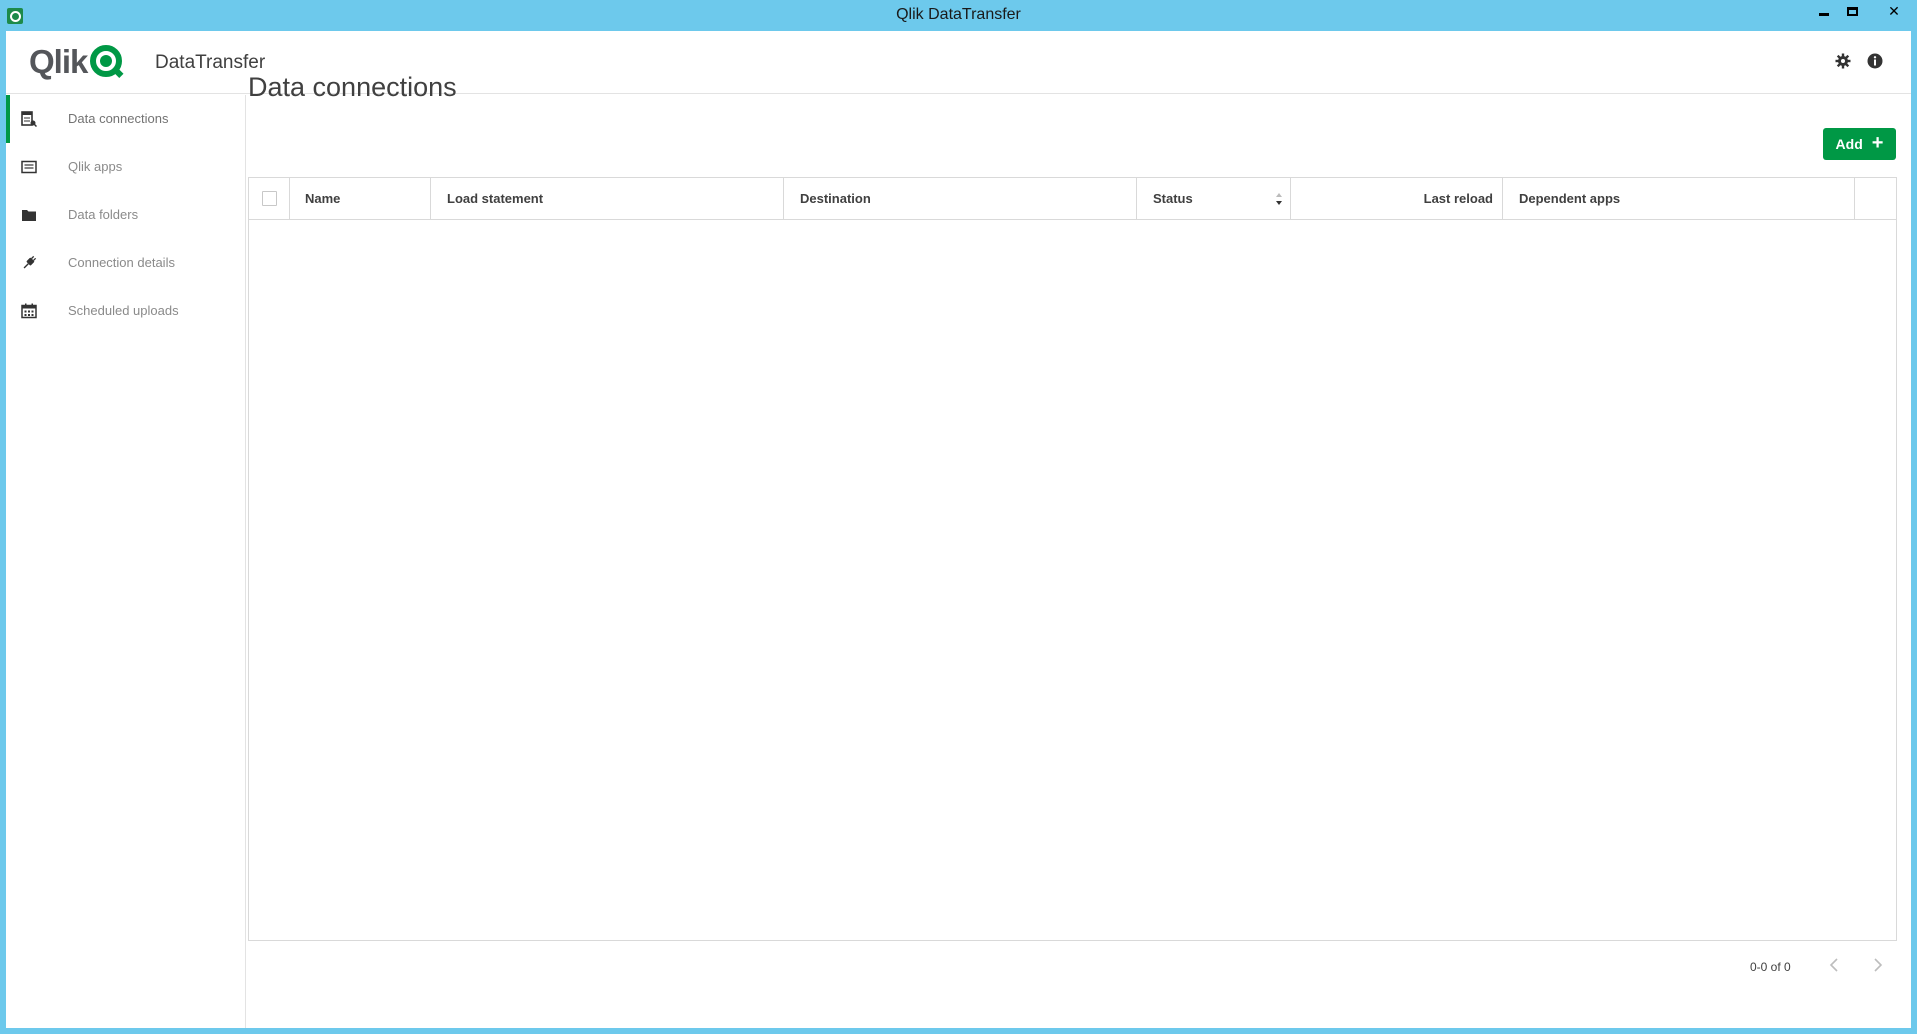 Image resolution: width=1917 pixels, height=1034 pixels. What do you see at coordinates (1279, 199) in the screenshot?
I see `sort-icon` at bounding box center [1279, 199].